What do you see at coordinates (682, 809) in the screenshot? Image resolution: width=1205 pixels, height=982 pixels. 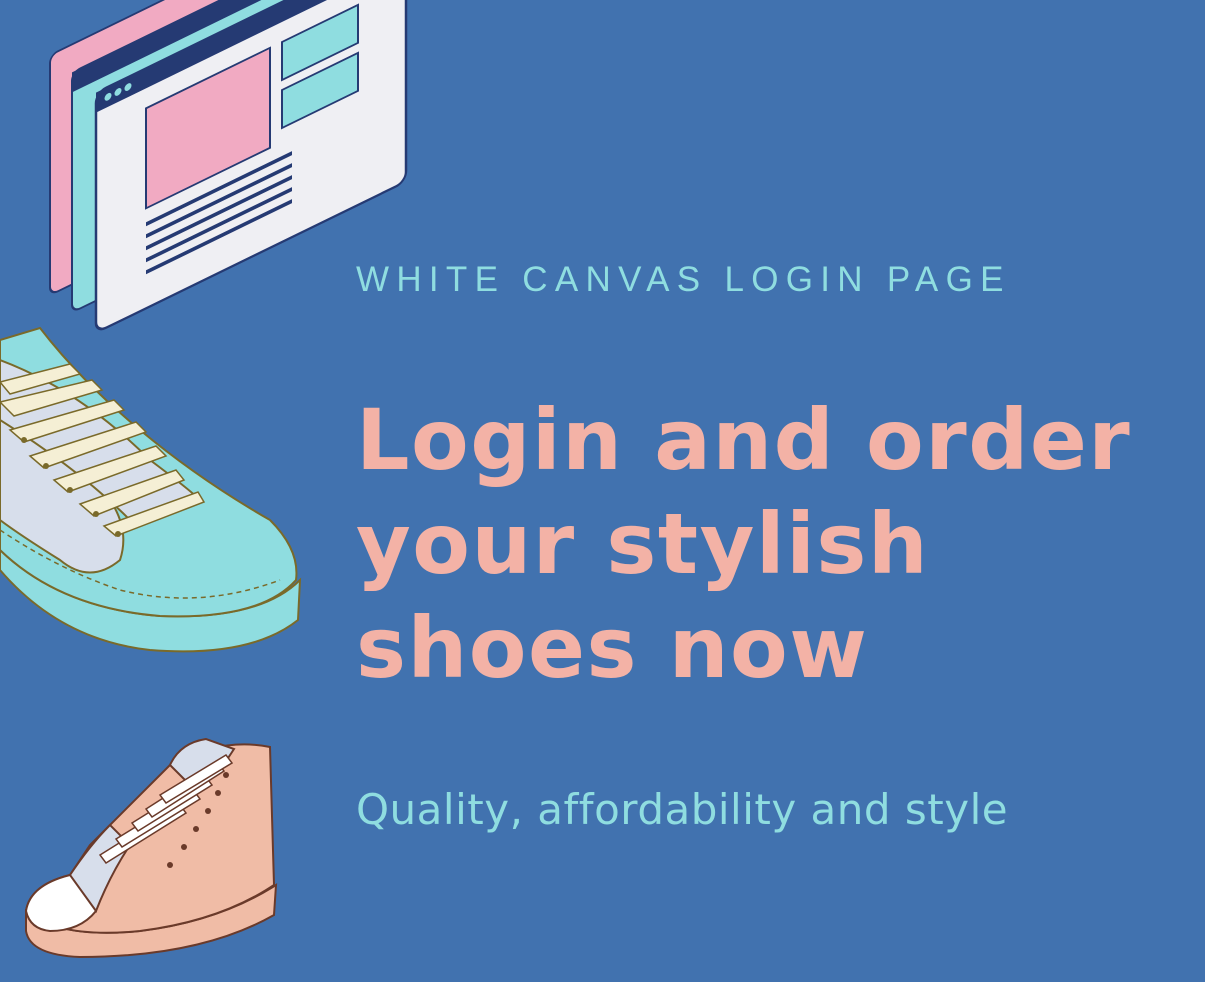 I see `page-tagline: Quality, affordability and style` at bounding box center [682, 809].